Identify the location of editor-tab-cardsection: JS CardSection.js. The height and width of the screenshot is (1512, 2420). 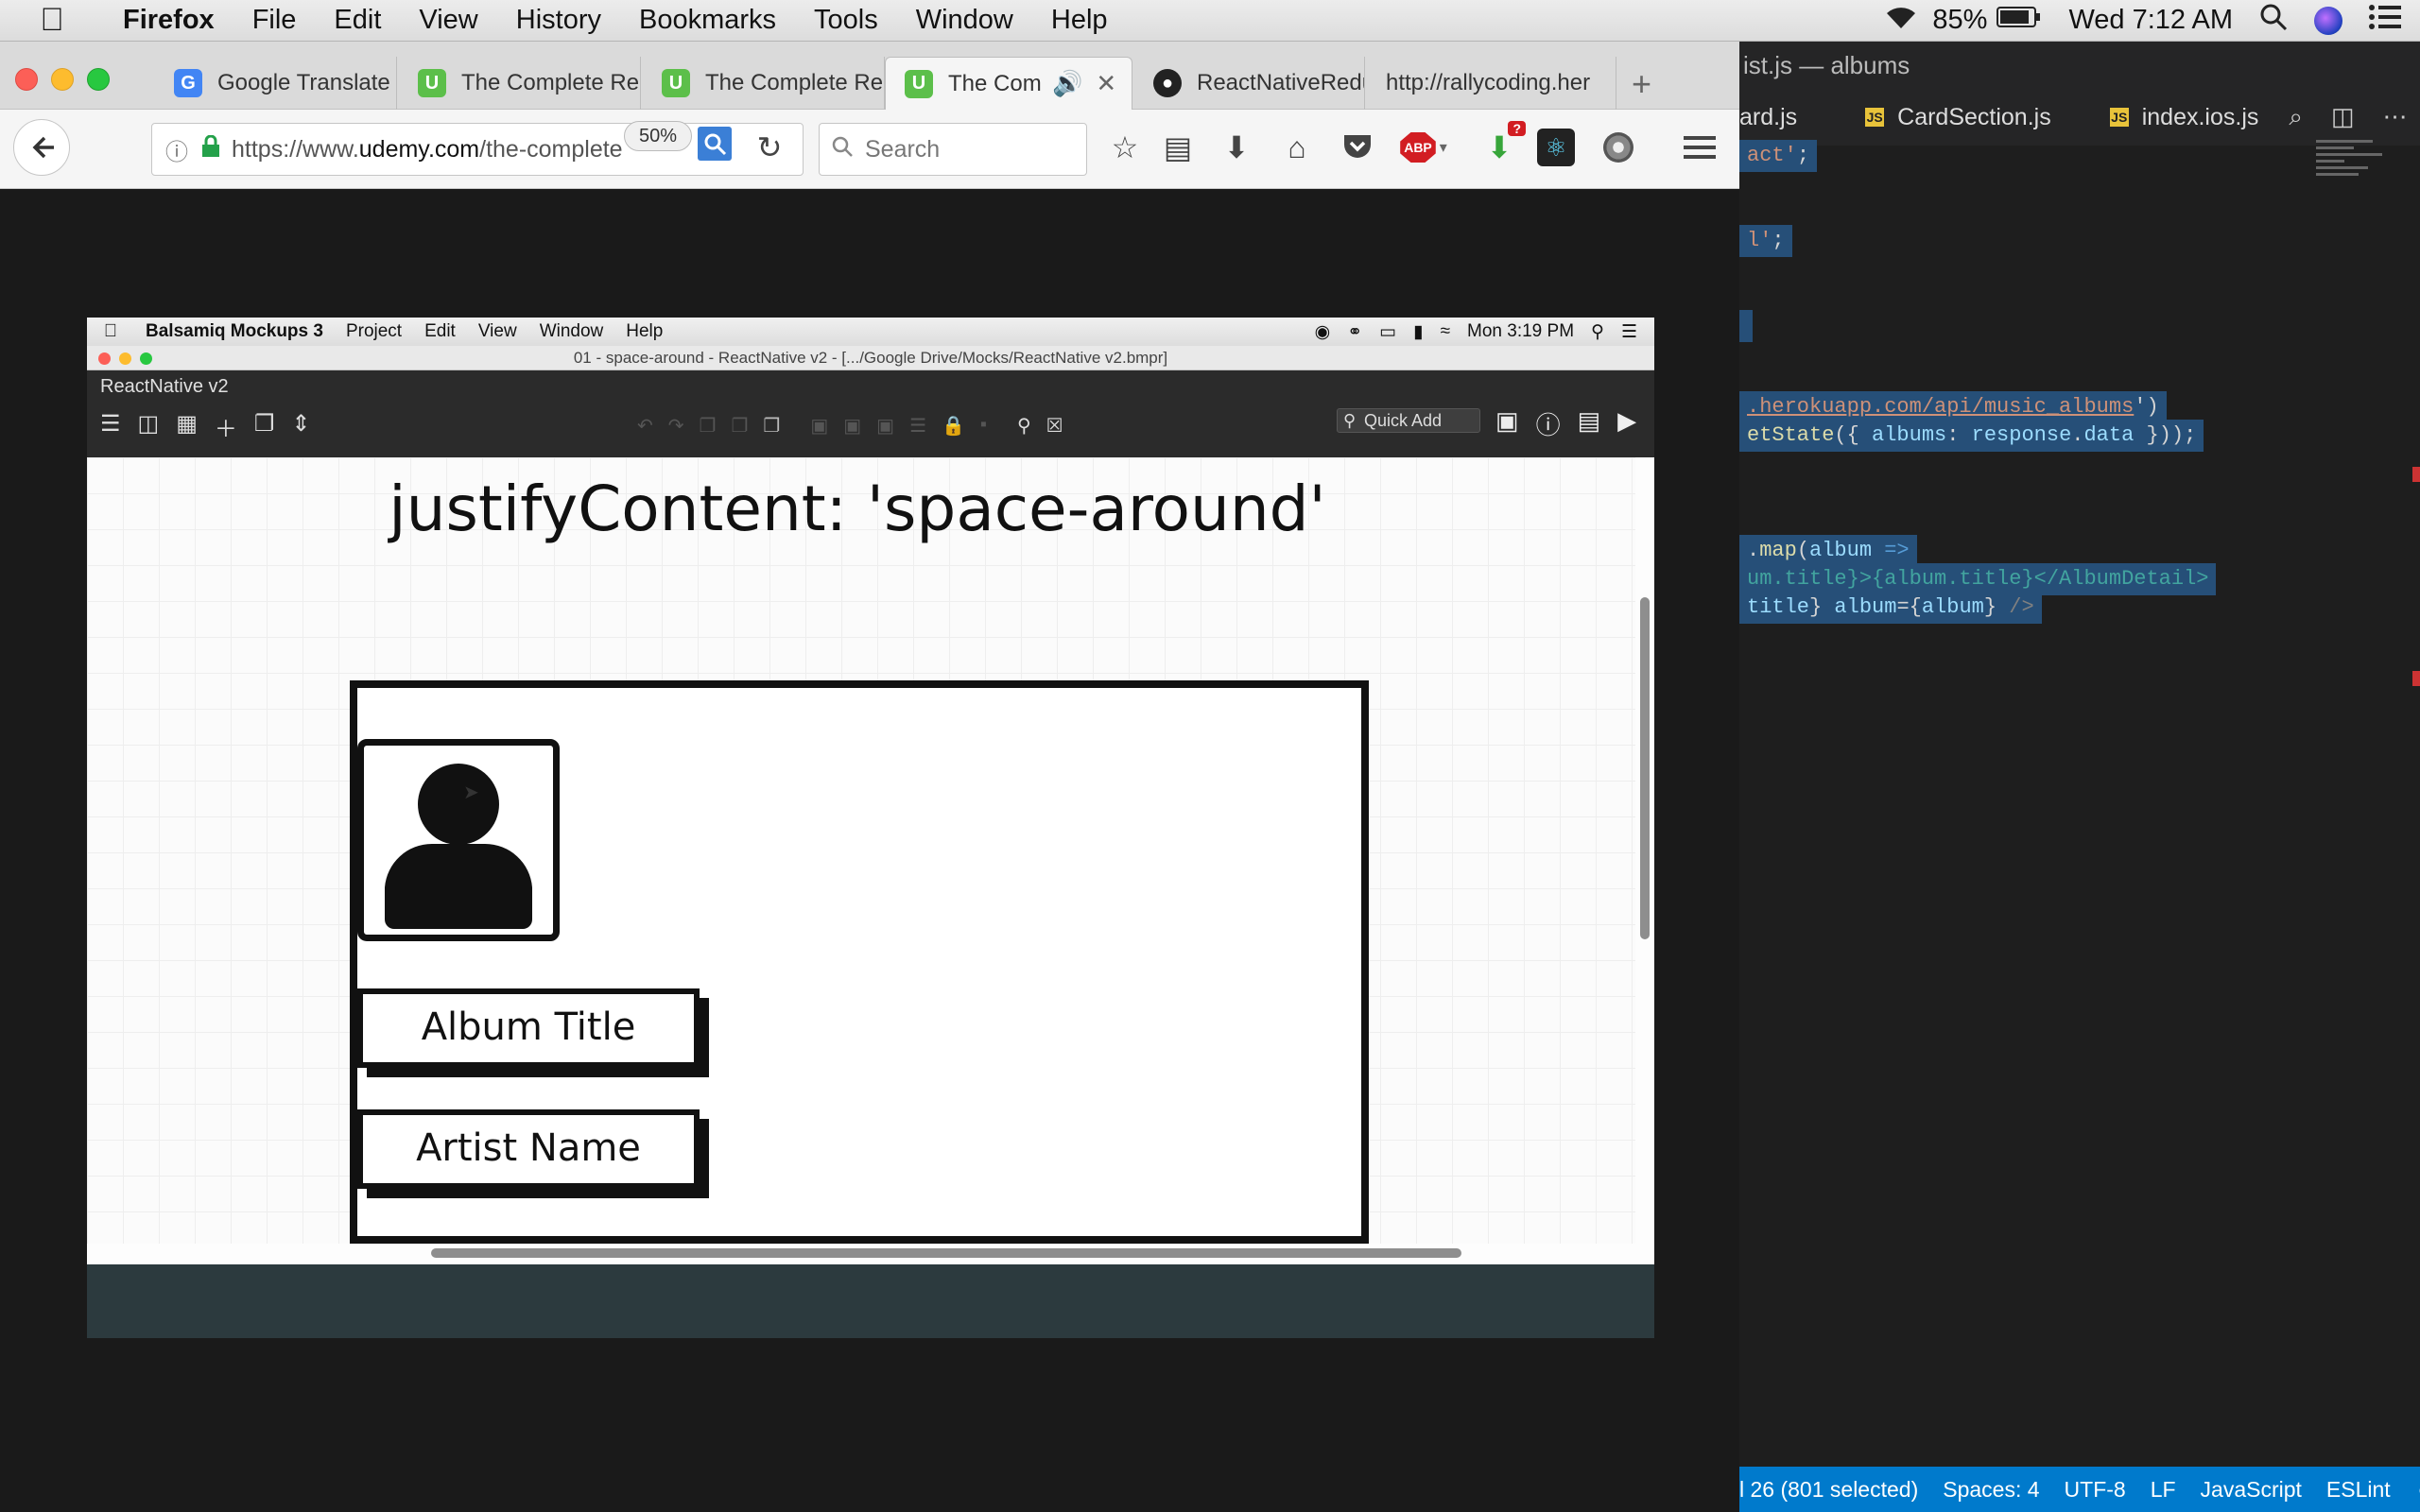
(1973, 117).